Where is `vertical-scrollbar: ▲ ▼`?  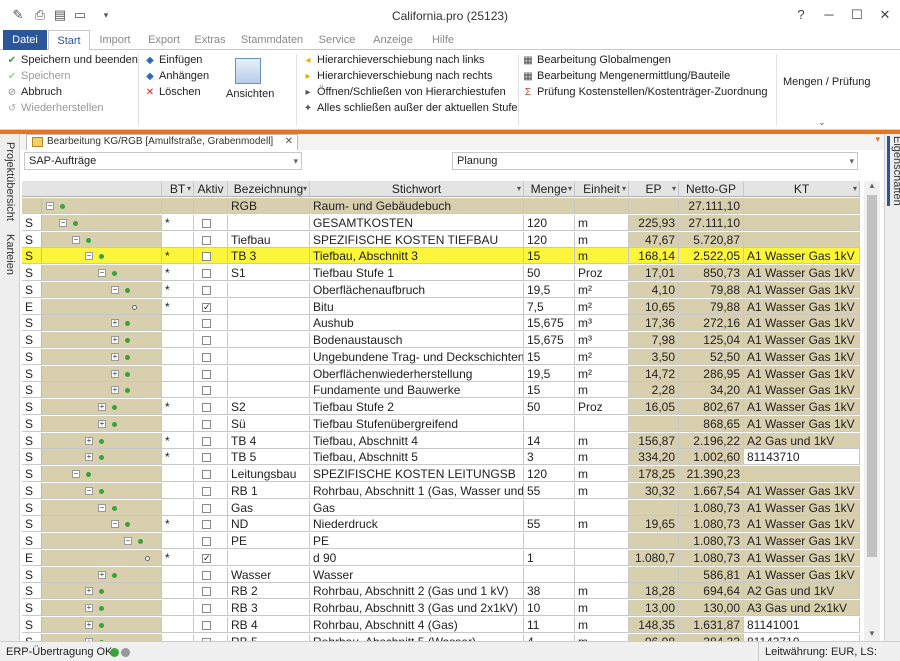 vertical-scrollbar: ▲ ▼ is located at coordinates (872, 411).